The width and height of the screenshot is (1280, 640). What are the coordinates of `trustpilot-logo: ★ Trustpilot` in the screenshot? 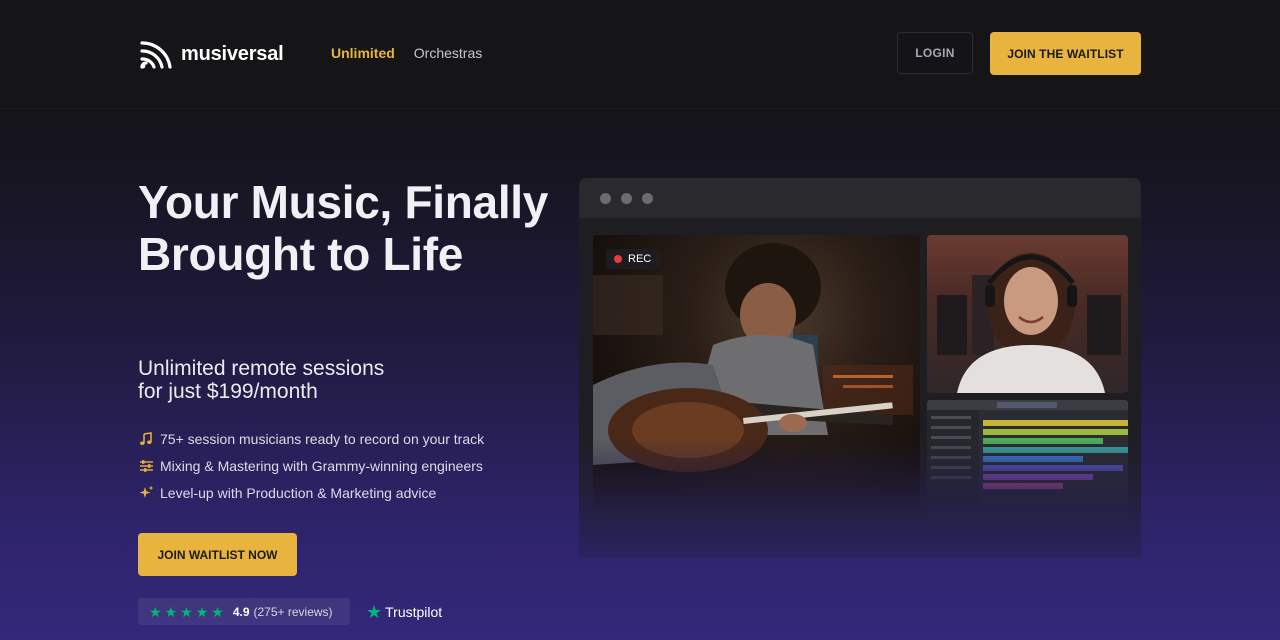 It's located at (404, 612).